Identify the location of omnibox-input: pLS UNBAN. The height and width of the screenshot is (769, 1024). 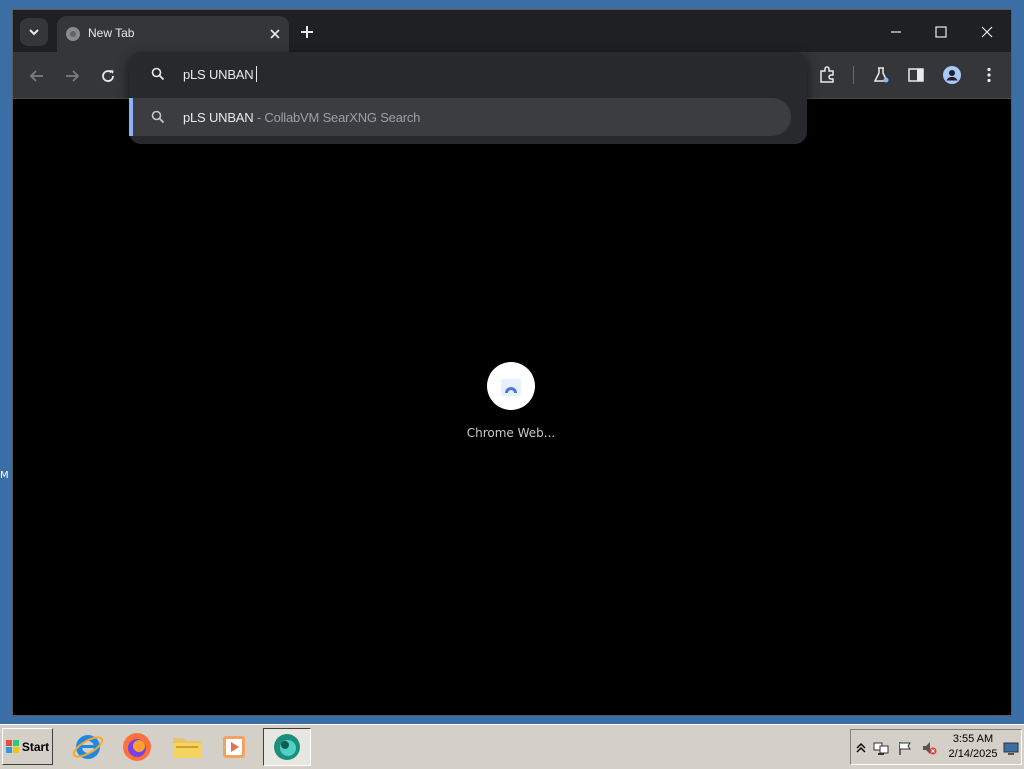
(468, 74).